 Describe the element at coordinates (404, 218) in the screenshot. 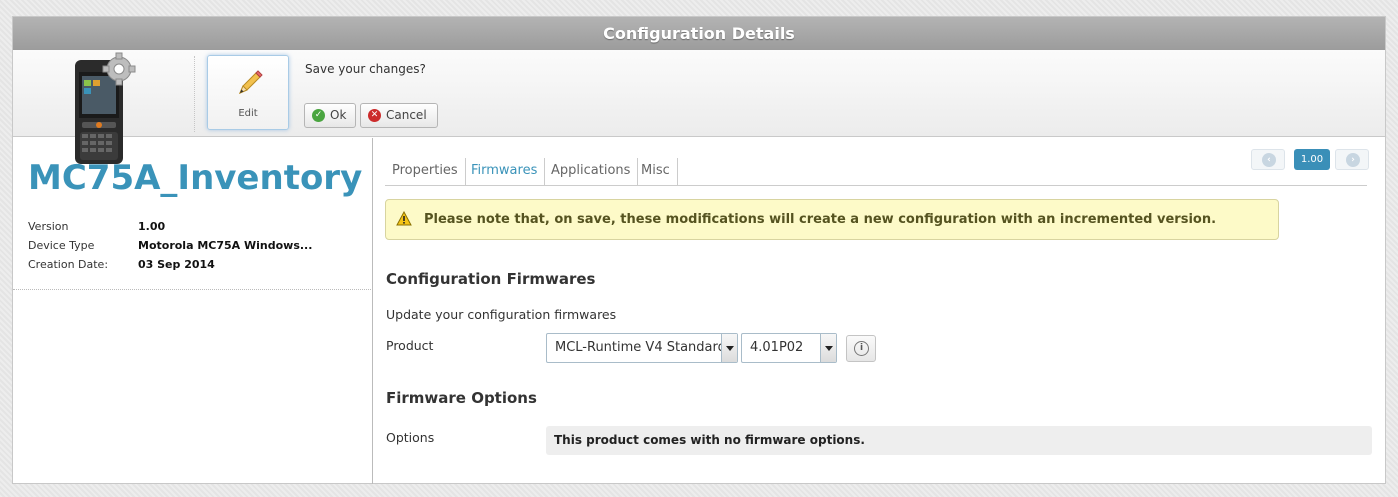

I see `warning-icon` at that location.